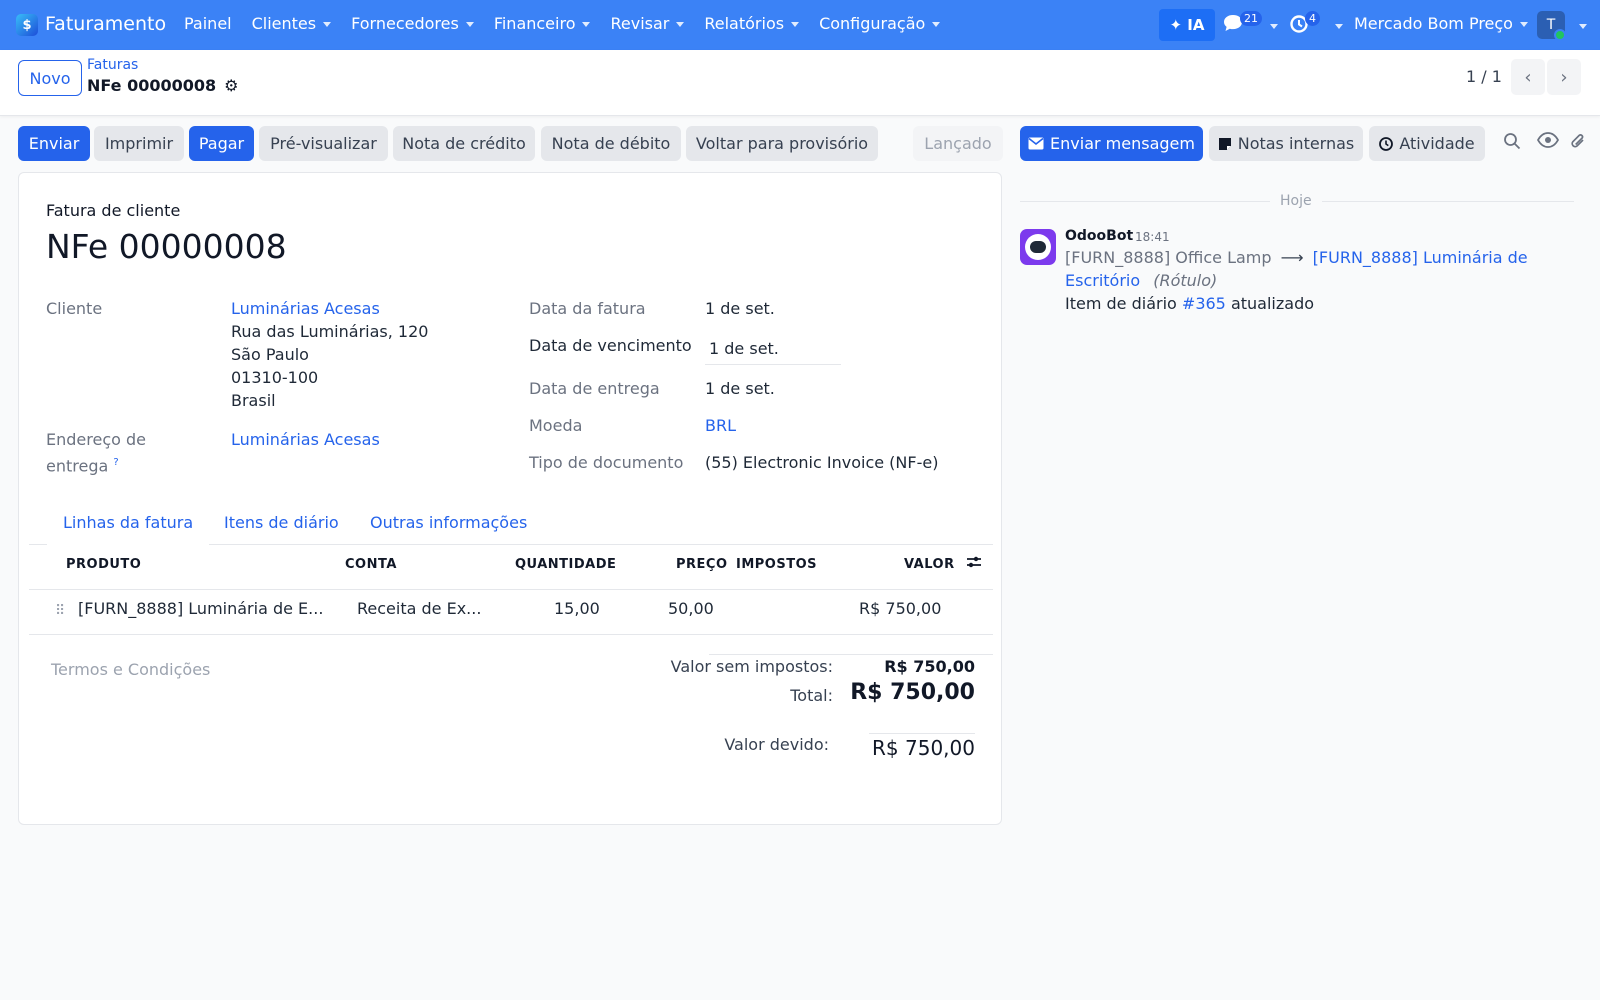  What do you see at coordinates (27, 25) in the screenshot?
I see `billing-app-icon: $` at bounding box center [27, 25].